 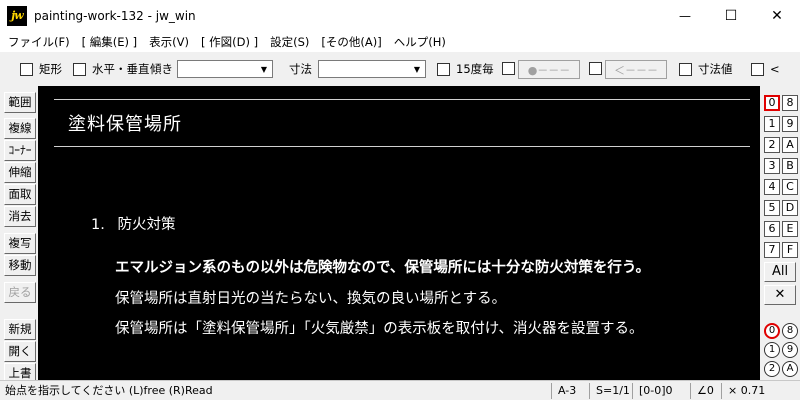 I want to click on status-factor: × 0.71, so click(x=751, y=391).